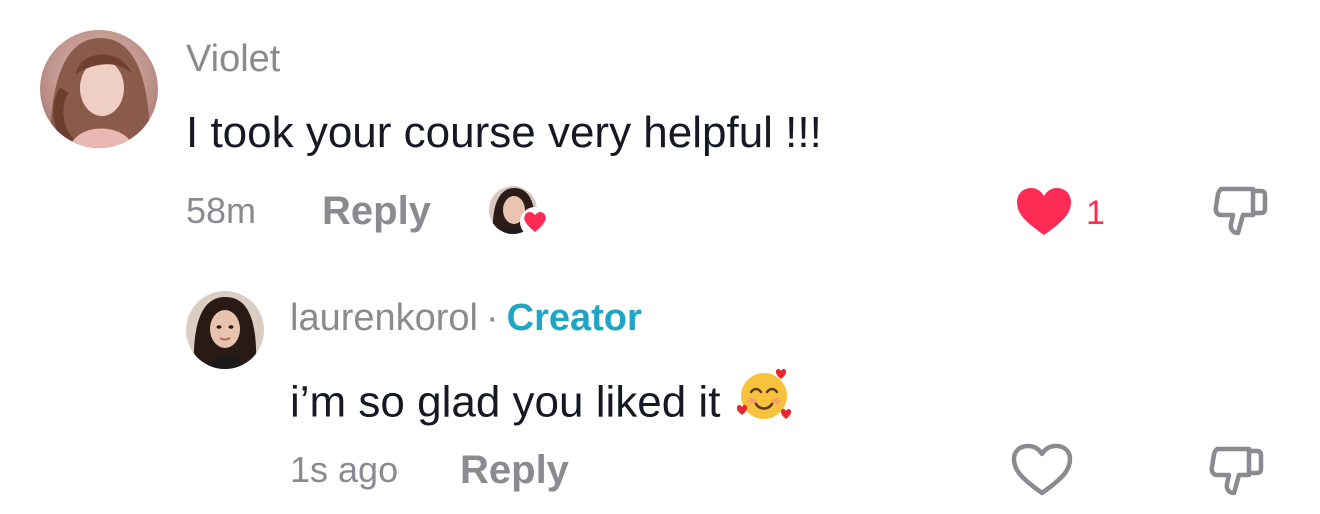 The height and width of the screenshot is (514, 1320). Describe the element at coordinates (764, 399) in the screenshot. I see `smiling-face-with-hearts-icon` at that location.